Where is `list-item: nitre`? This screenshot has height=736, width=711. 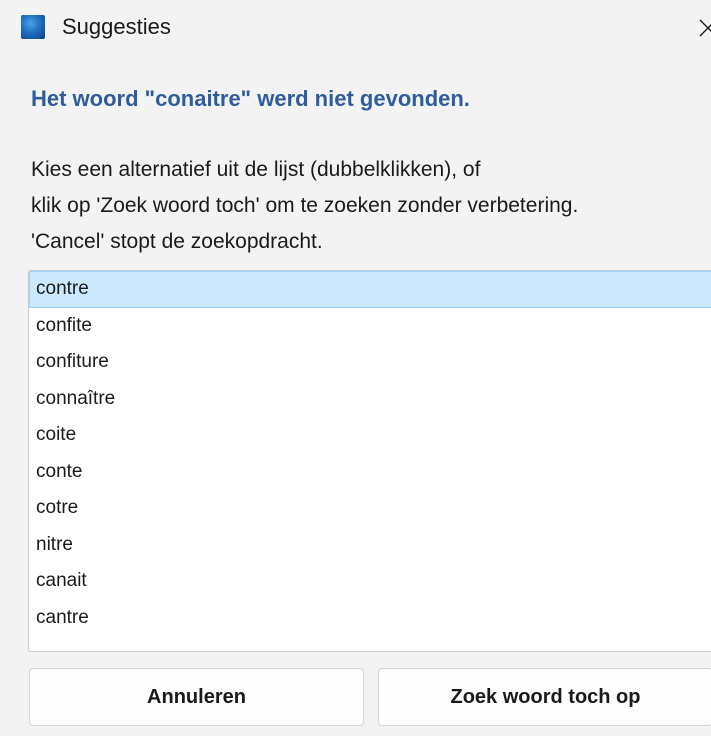
list-item: nitre is located at coordinates (370, 545).